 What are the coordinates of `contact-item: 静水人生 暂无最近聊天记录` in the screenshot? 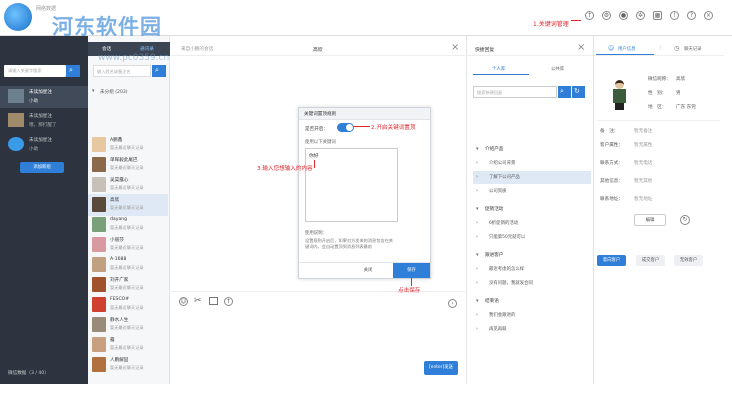 It's located at (128, 325).